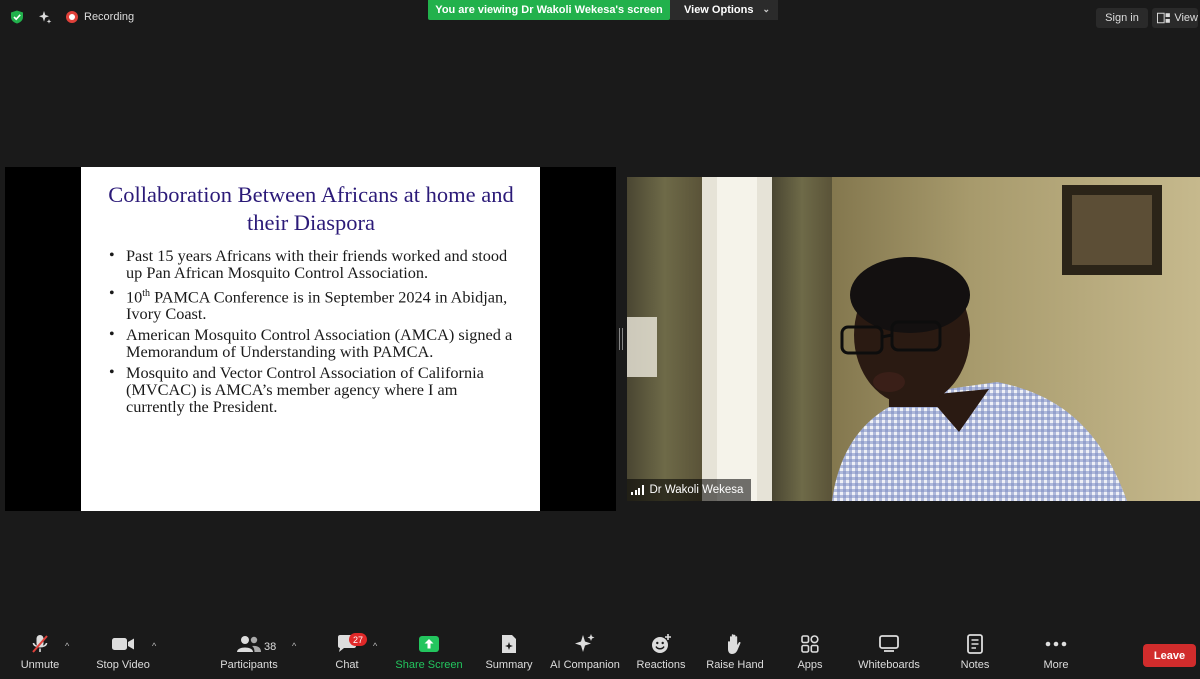  What do you see at coordinates (358, 639) in the screenshot?
I see `chat-unread-badge: 27` at bounding box center [358, 639].